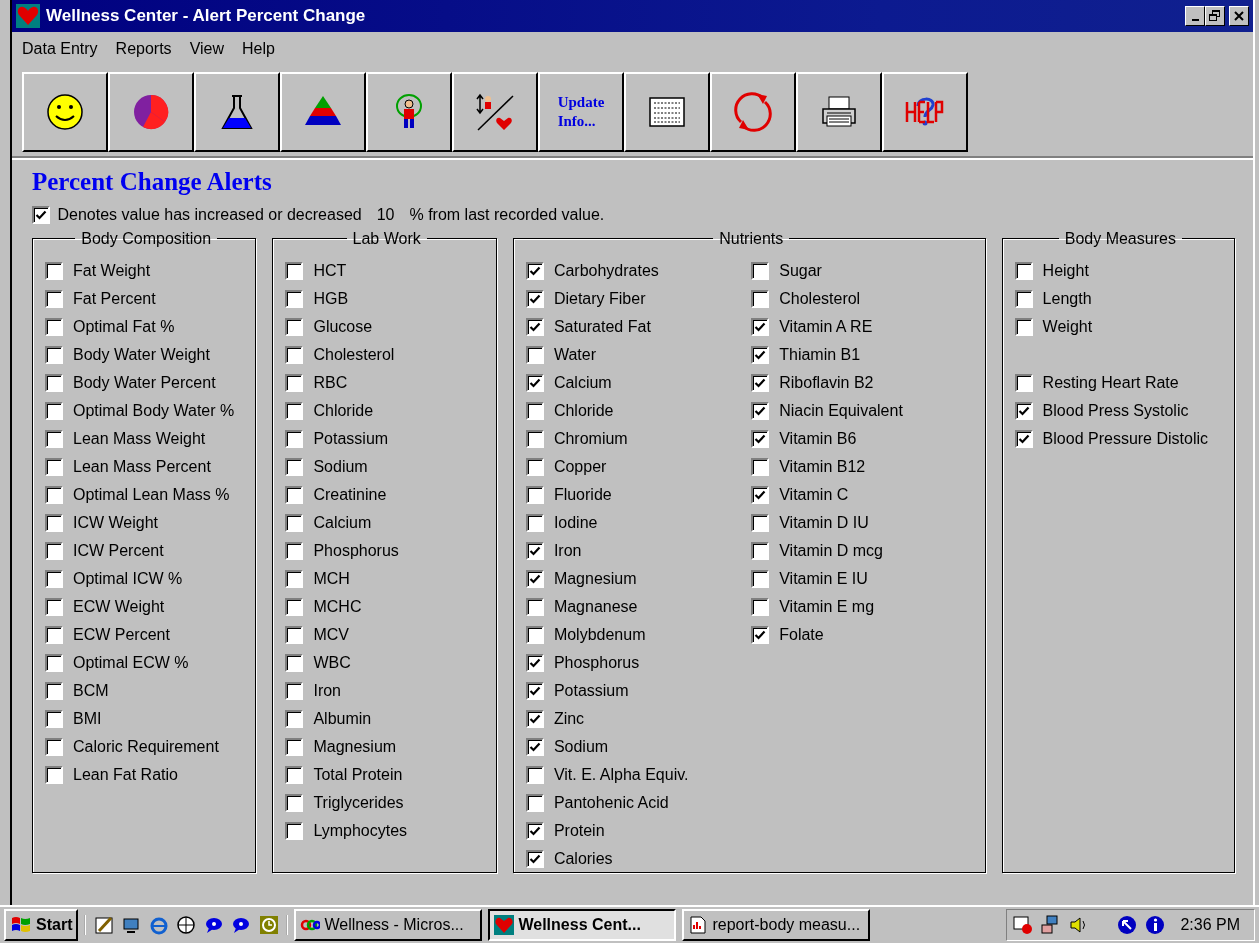 Image resolution: width=1259 pixels, height=943 pixels. Describe the element at coordinates (60, 49) in the screenshot. I see `menu-item: Data Entry` at that location.